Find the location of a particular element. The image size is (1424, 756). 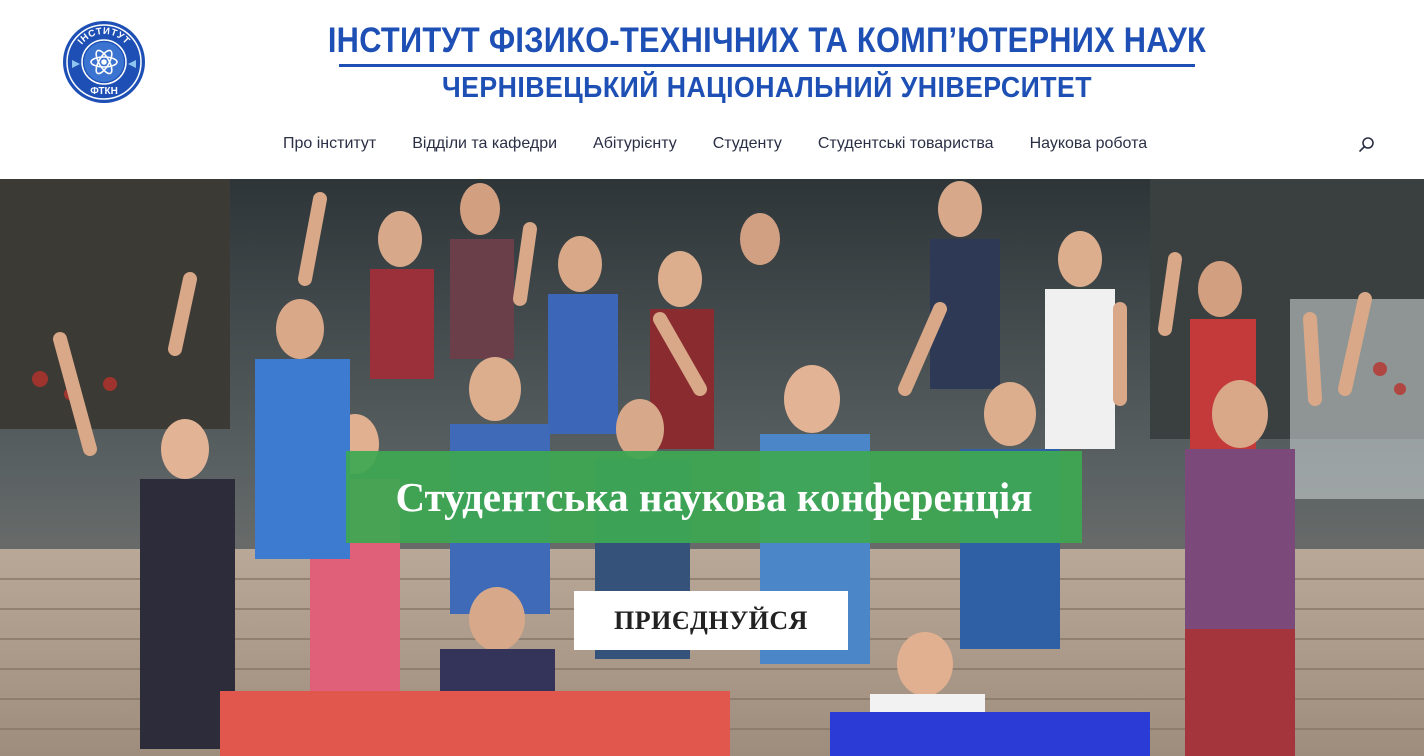

institute-logo: ІНСТИТУТ ФТКН is located at coordinates (104, 62).